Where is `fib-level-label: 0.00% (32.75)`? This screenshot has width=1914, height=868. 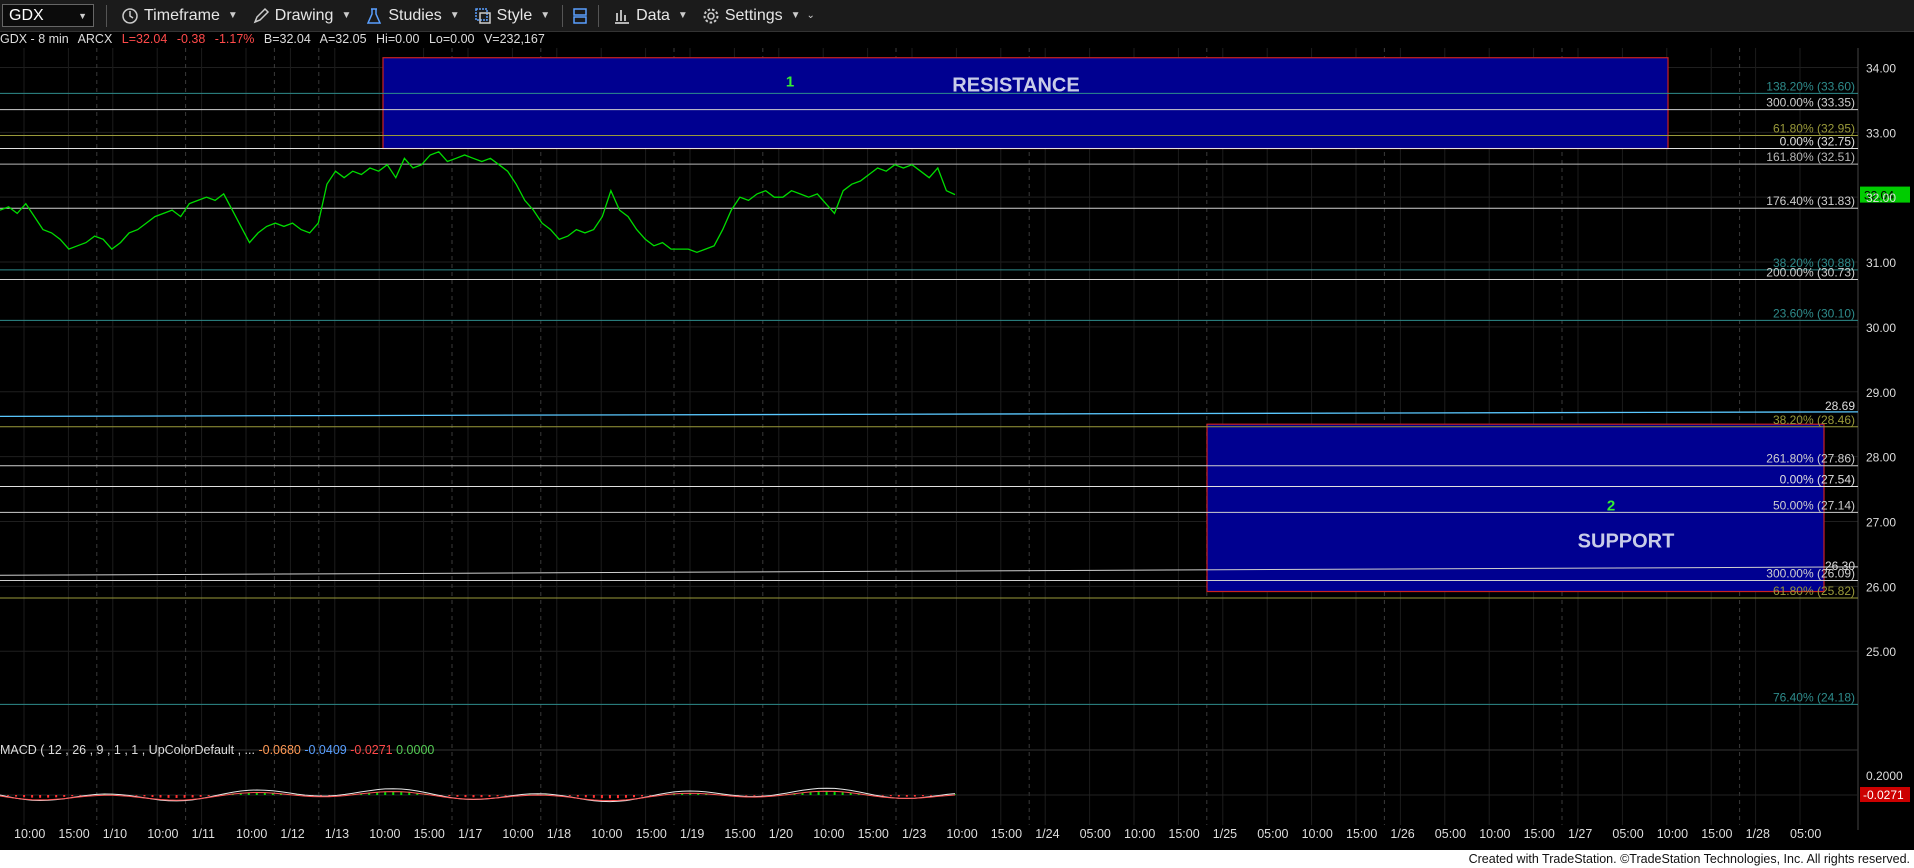 fib-level-label: 0.00% (32.75) is located at coordinates (1817, 142).